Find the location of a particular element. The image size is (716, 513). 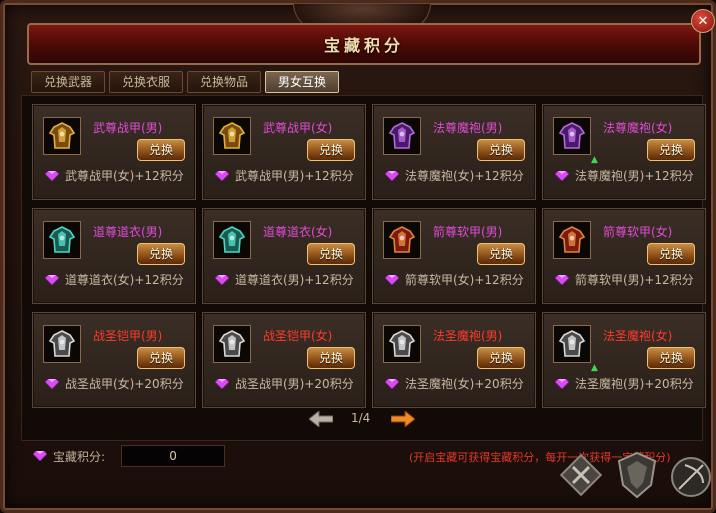

item-name: 武尊战甲(男) is located at coordinates (128, 128).